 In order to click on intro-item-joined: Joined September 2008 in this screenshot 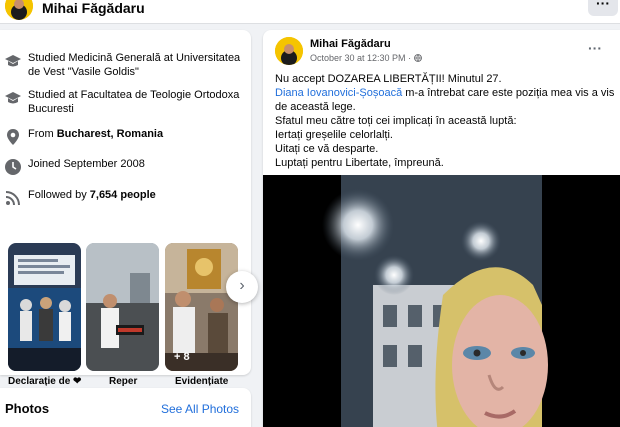, I will do `click(74, 166)`.